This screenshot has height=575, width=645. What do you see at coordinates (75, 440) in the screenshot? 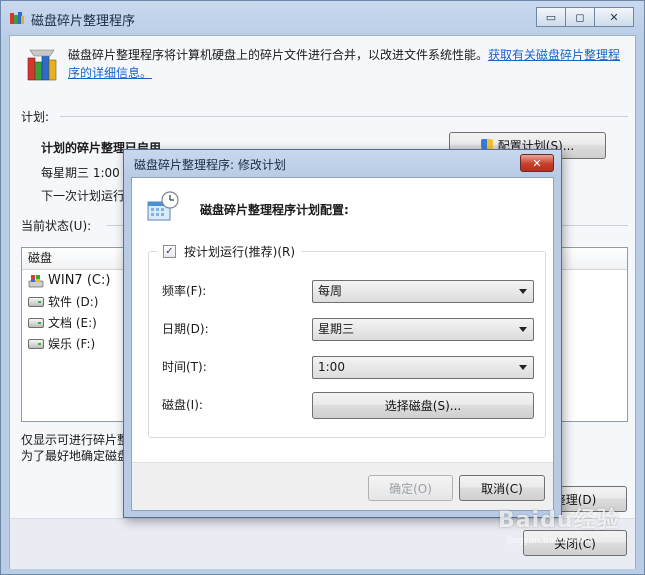
I see `note-line-1: 仅显示可进行碎片整` at bounding box center [75, 440].